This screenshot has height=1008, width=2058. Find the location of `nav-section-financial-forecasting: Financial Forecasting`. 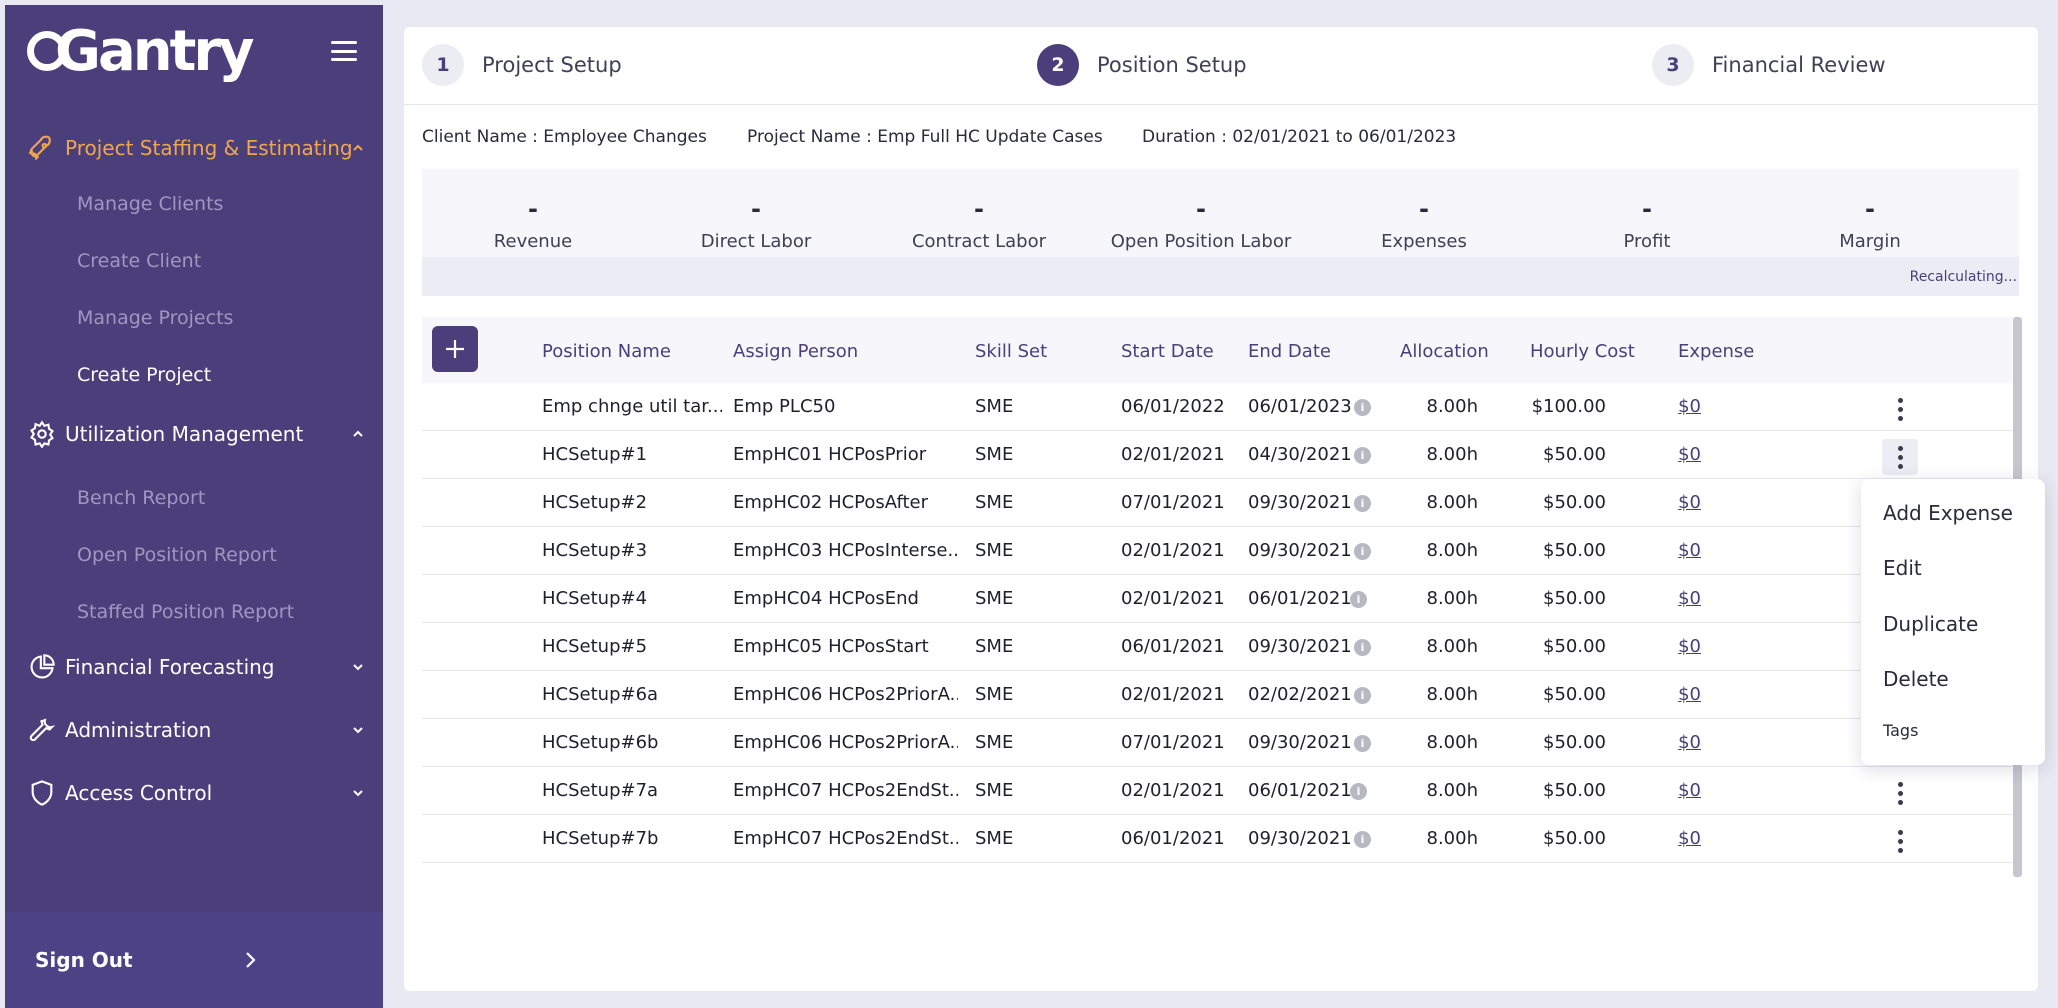

nav-section-financial-forecasting: Financial Forecasting is located at coordinates (194, 667).